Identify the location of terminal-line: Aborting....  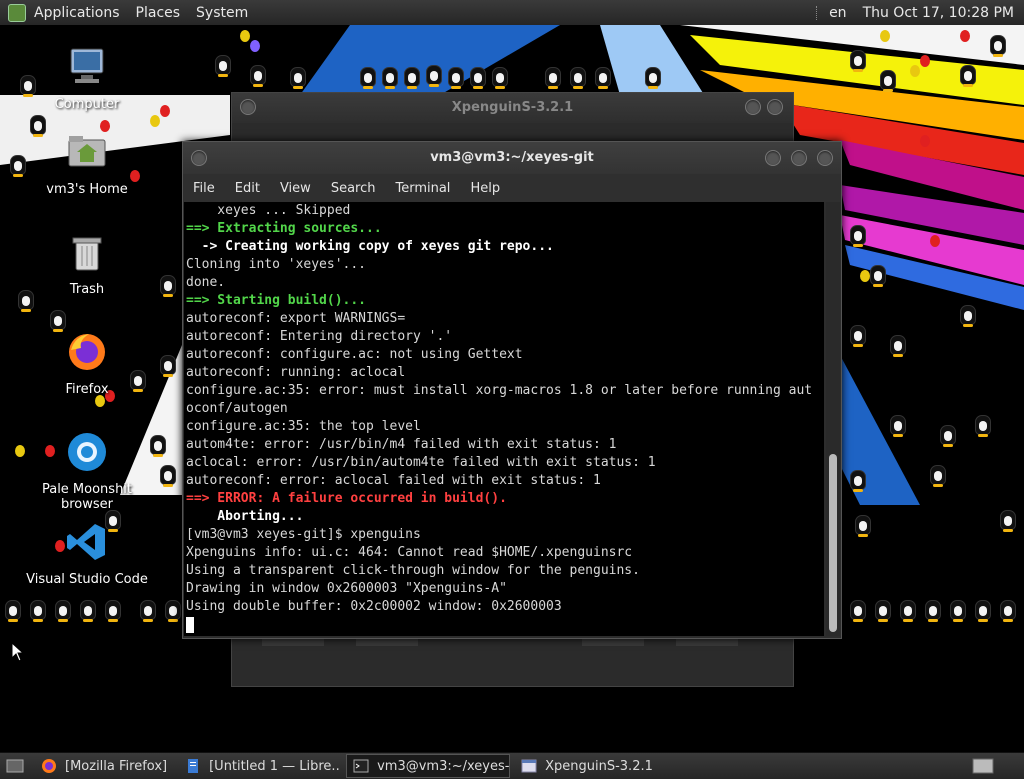
(245, 516).